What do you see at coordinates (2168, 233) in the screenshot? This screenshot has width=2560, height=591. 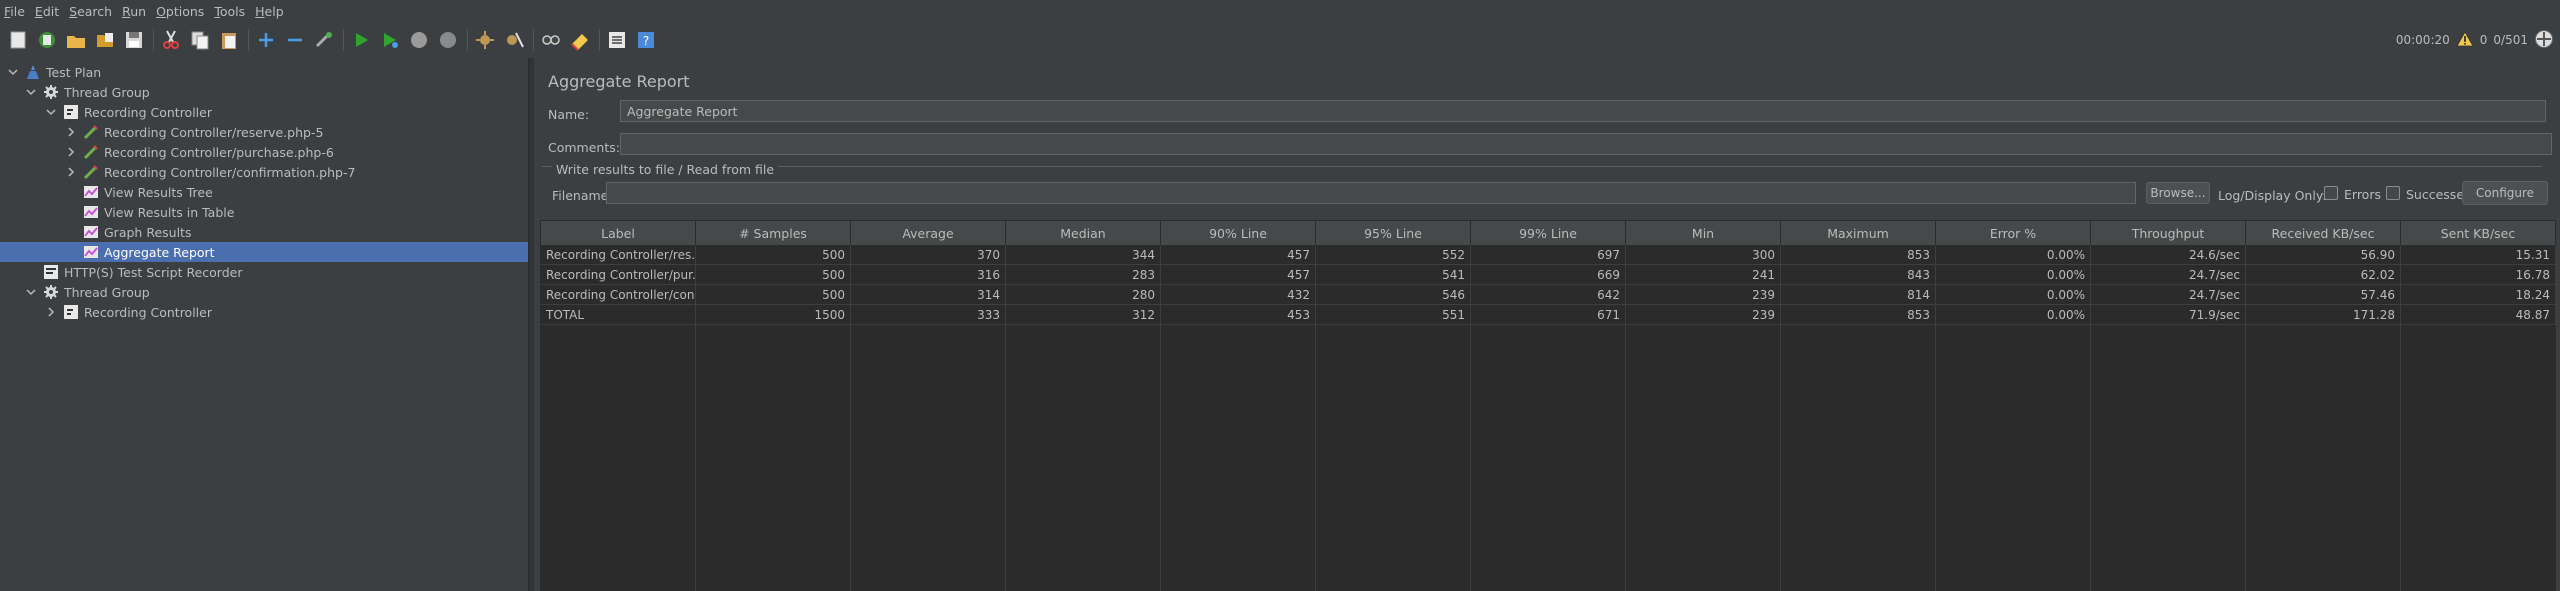 I see `column-header: Throughput` at bounding box center [2168, 233].